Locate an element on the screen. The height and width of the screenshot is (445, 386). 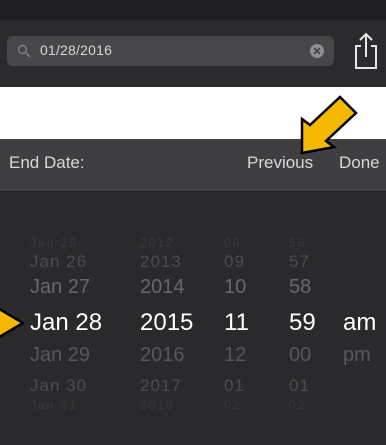
search-icon is located at coordinates (24, 51).